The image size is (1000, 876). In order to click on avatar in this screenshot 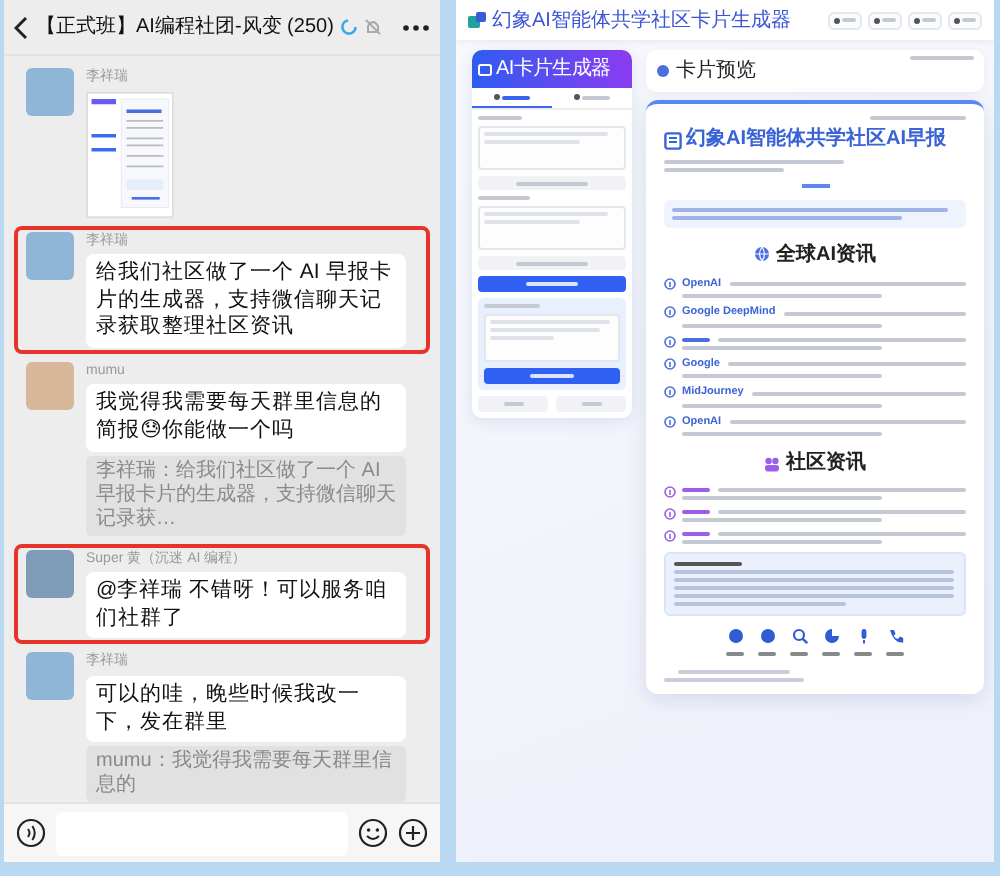, I will do `click(50, 573)`.